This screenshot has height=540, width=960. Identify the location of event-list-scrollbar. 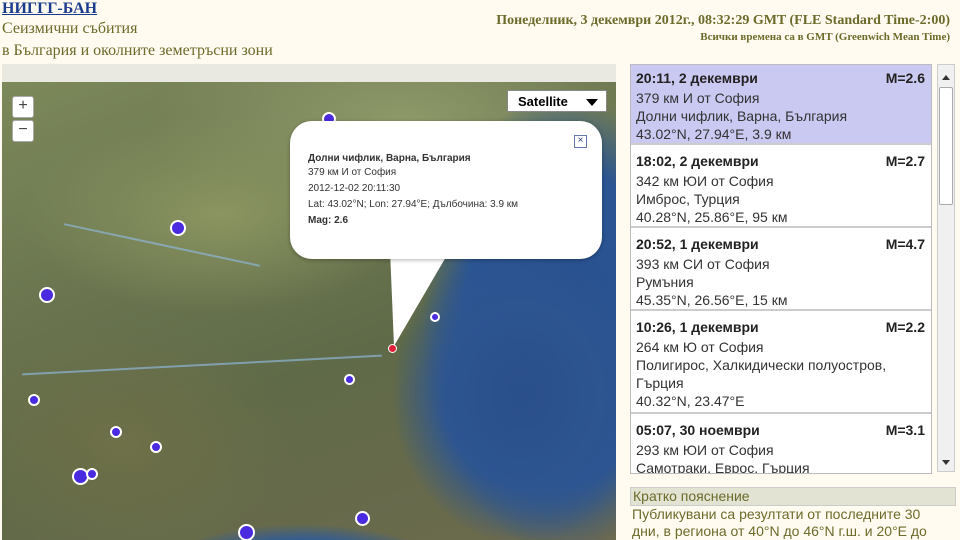
(946, 268).